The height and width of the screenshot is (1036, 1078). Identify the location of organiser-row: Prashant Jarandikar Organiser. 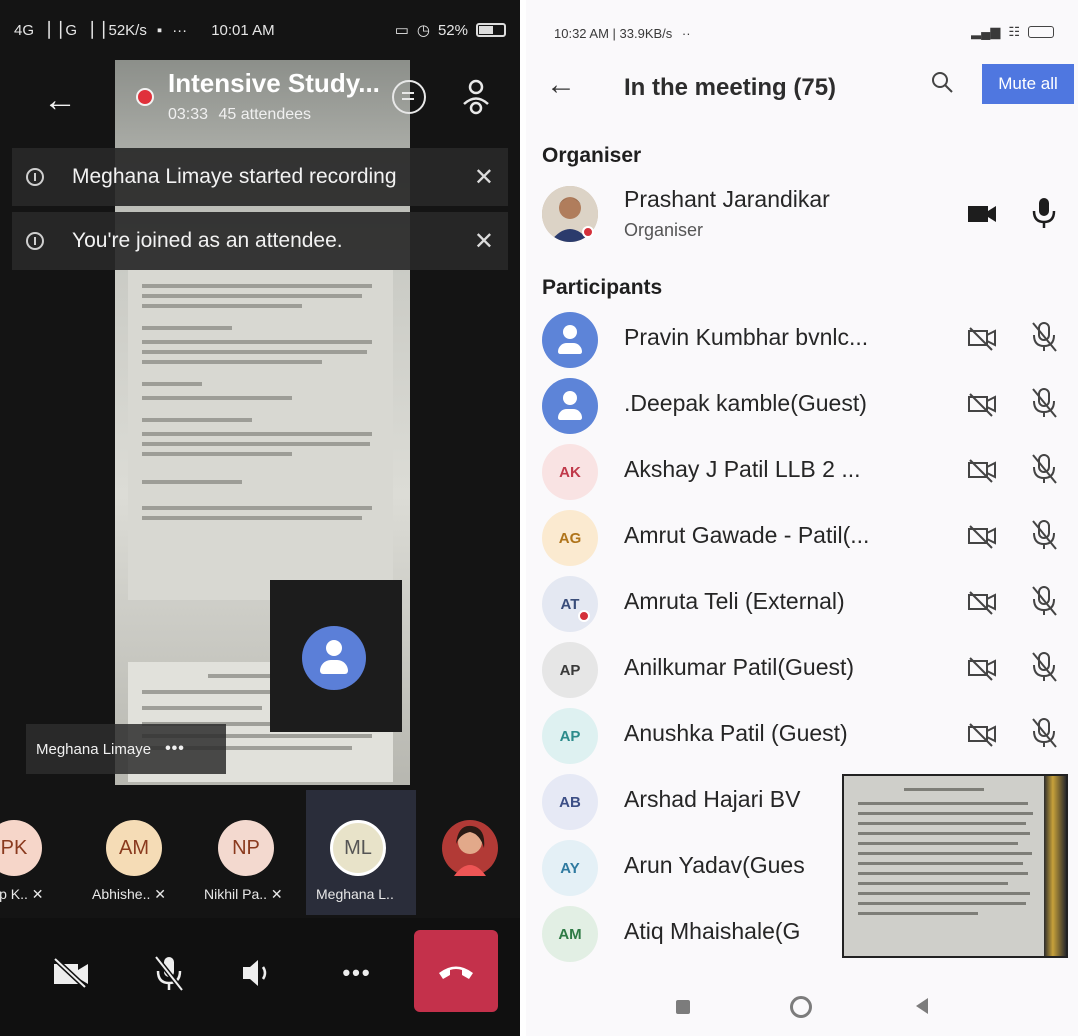
(802, 213).